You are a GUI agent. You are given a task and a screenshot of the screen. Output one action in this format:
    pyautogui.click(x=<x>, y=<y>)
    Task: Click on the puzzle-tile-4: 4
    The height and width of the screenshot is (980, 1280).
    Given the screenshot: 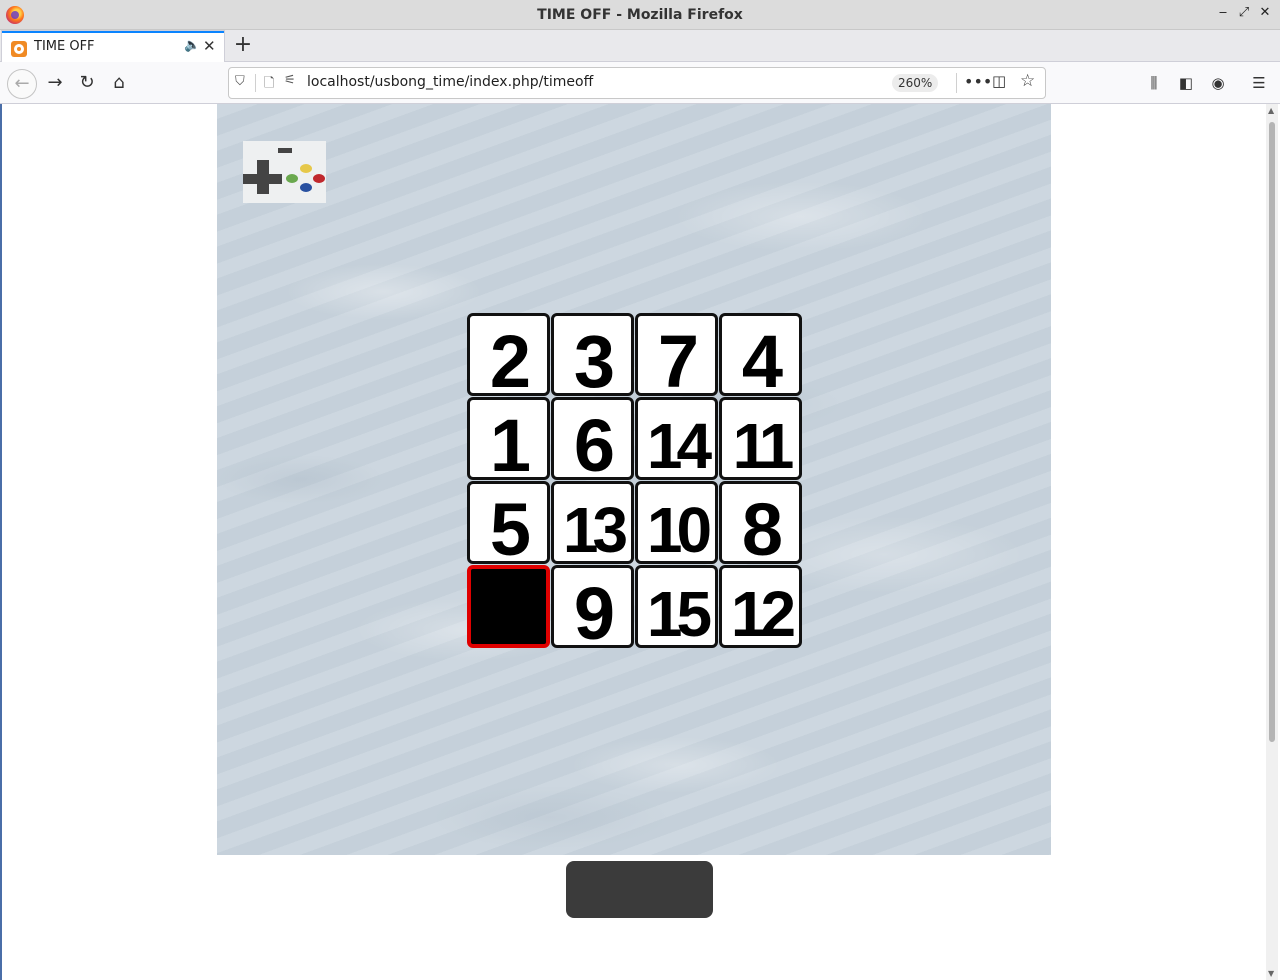 What is the action you would take?
    pyautogui.click(x=760, y=354)
    